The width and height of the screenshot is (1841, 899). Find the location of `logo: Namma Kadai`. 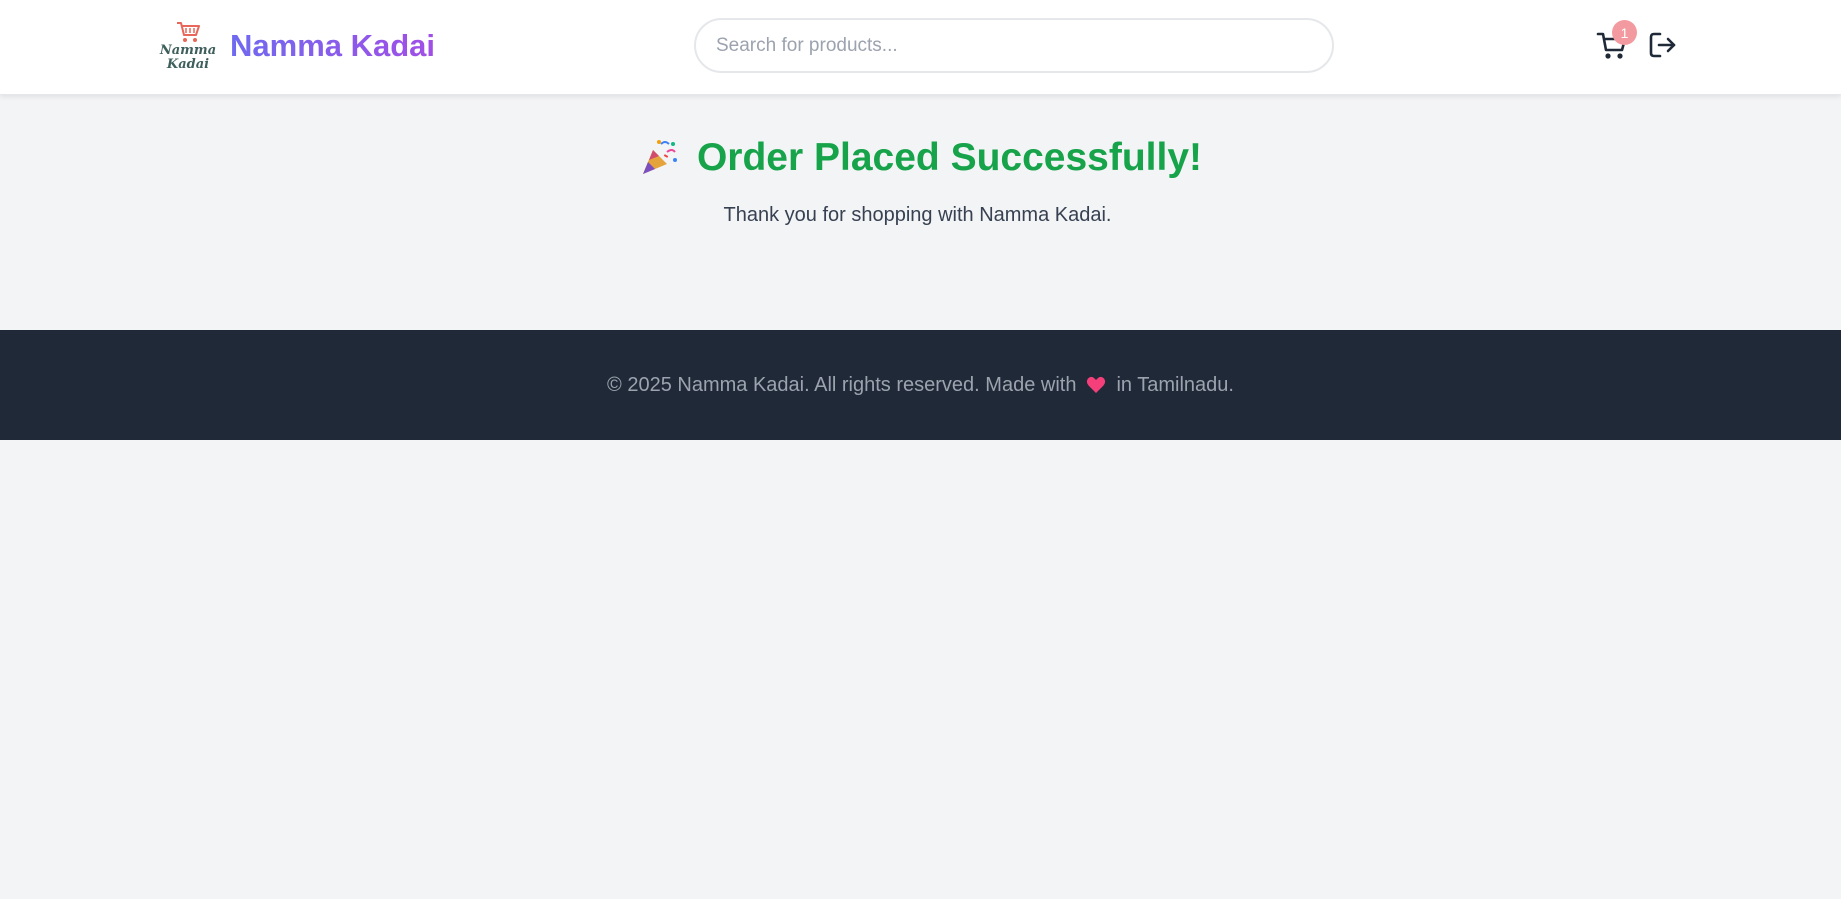

logo: Namma Kadai is located at coordinates (188, 46).